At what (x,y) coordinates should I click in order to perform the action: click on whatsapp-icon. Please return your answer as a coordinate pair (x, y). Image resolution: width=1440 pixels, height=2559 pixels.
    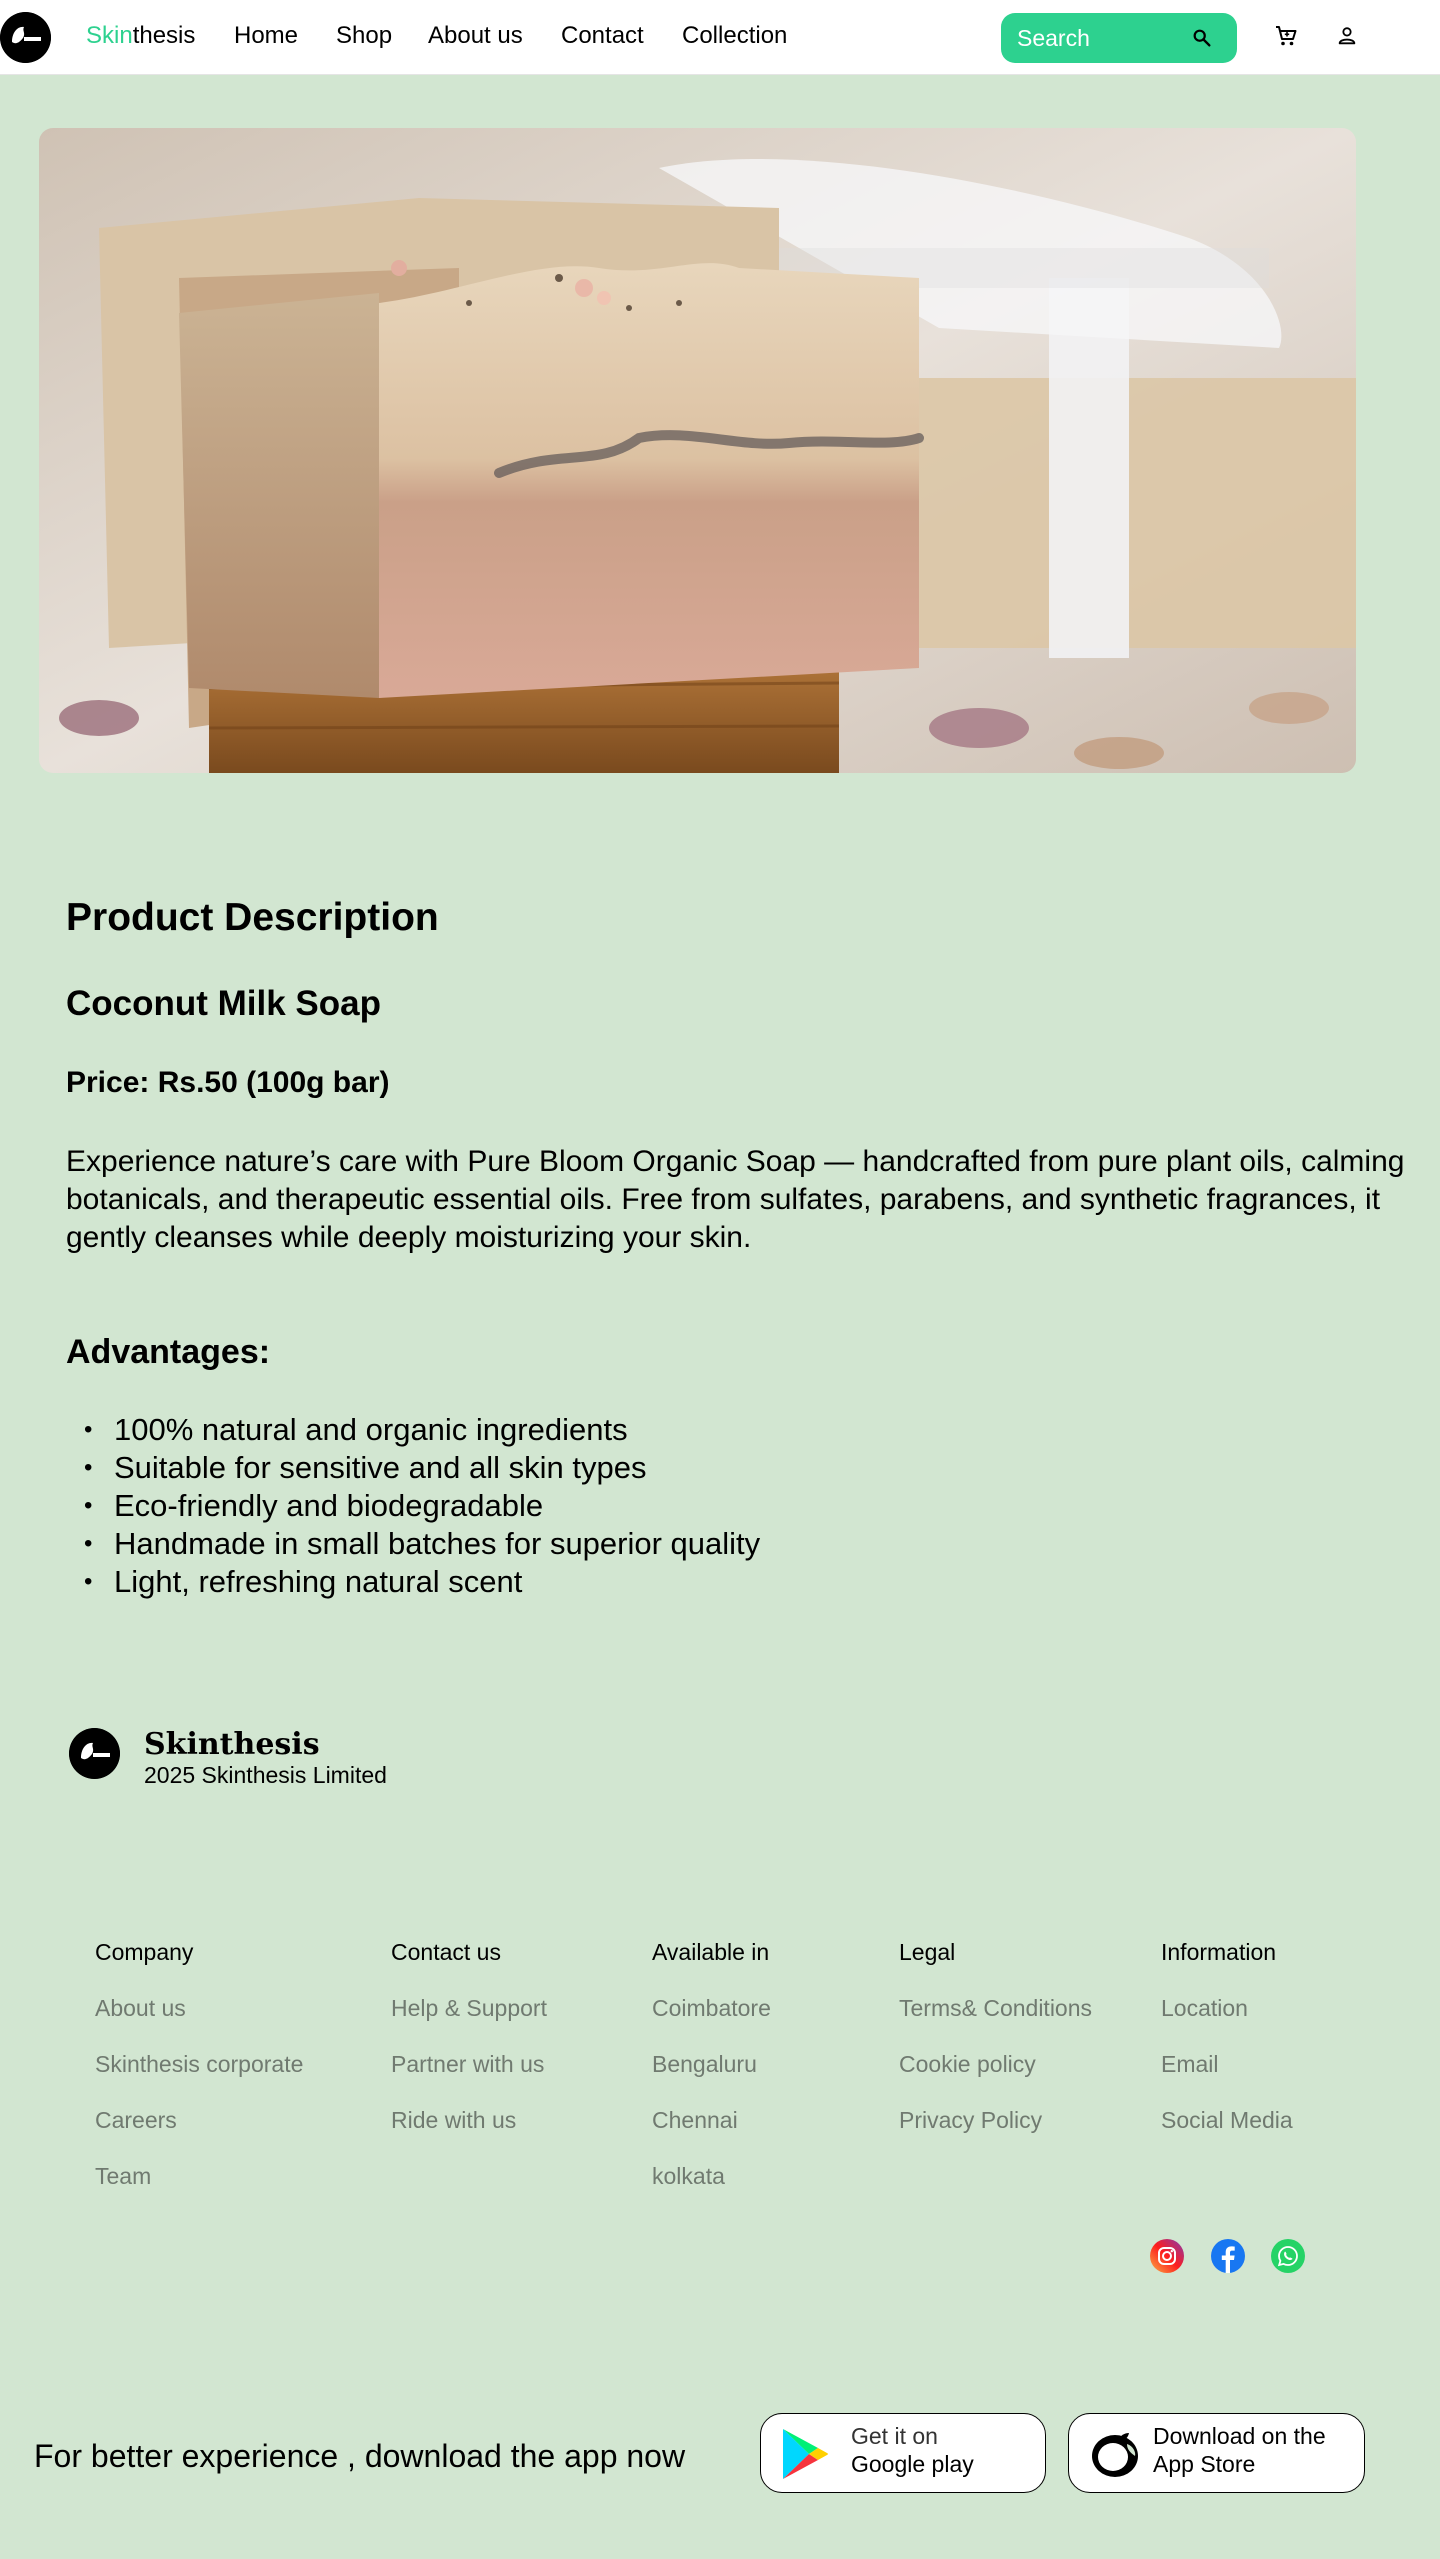
    Looking at the image, I should click on (1288, 2256).